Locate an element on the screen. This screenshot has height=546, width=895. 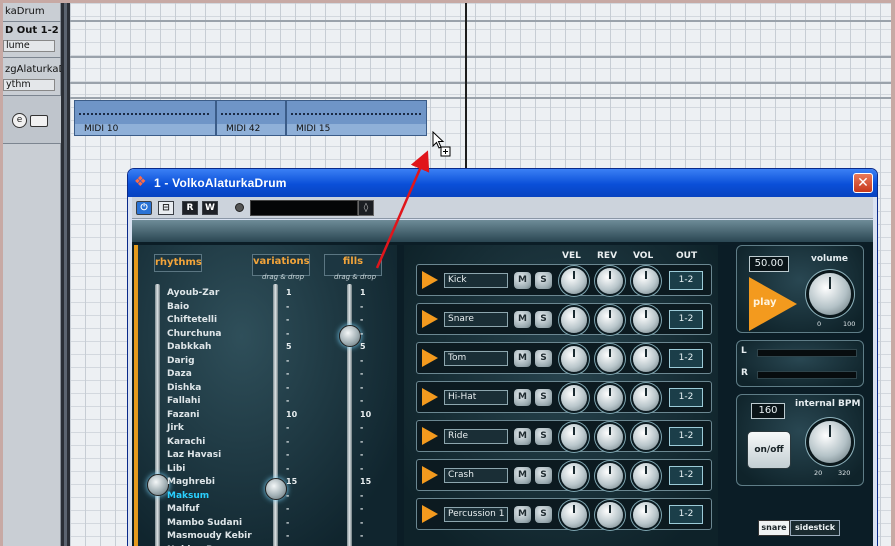
rhythm-slider-track is located at coordinates (157, 415).